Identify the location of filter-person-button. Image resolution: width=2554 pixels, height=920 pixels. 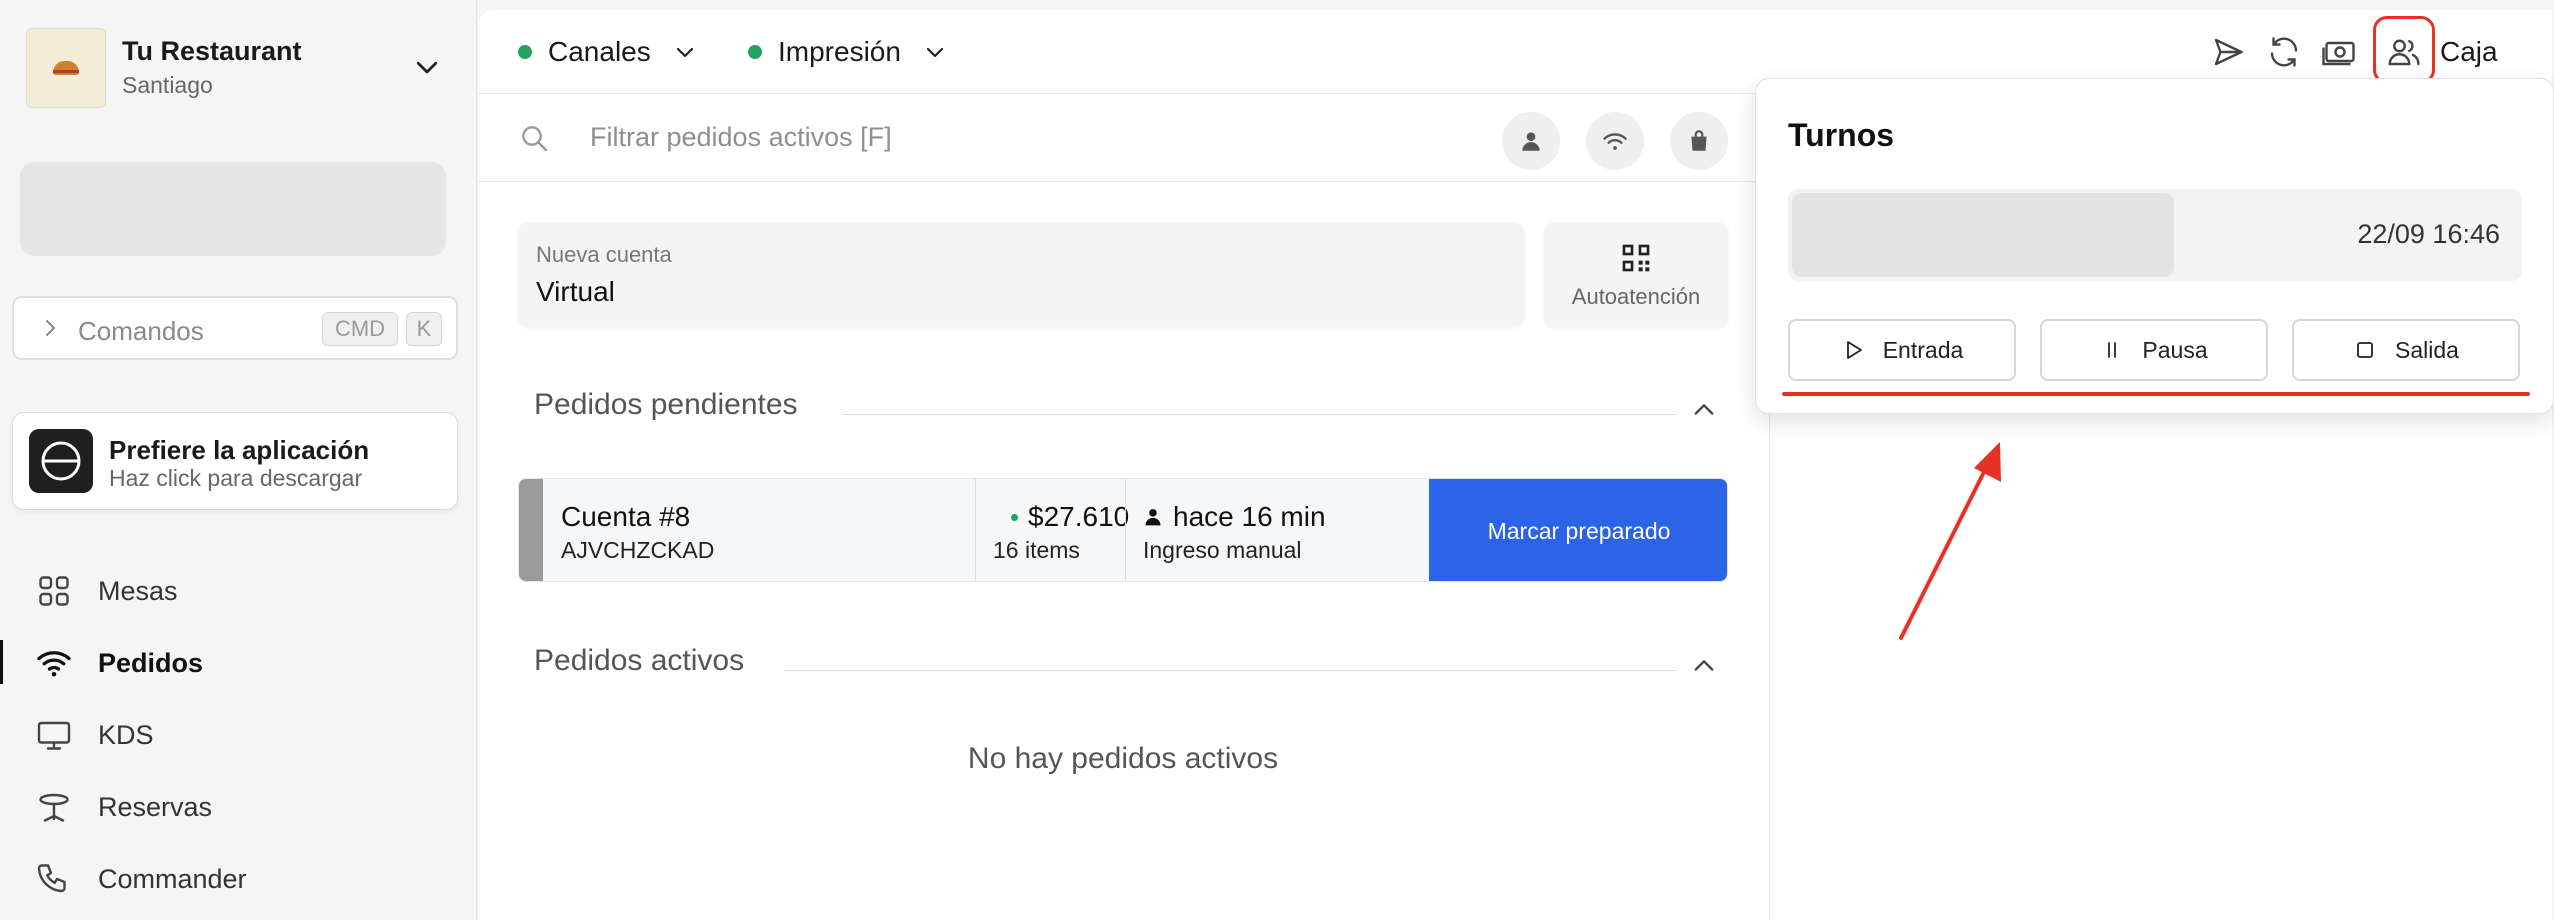
(1531, 141).